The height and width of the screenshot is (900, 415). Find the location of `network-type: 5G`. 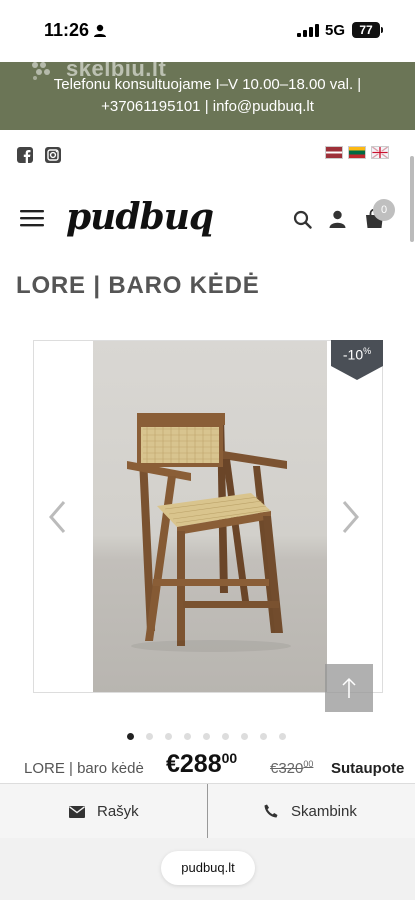

network-type: 5G is located at coordinates (335, 30).